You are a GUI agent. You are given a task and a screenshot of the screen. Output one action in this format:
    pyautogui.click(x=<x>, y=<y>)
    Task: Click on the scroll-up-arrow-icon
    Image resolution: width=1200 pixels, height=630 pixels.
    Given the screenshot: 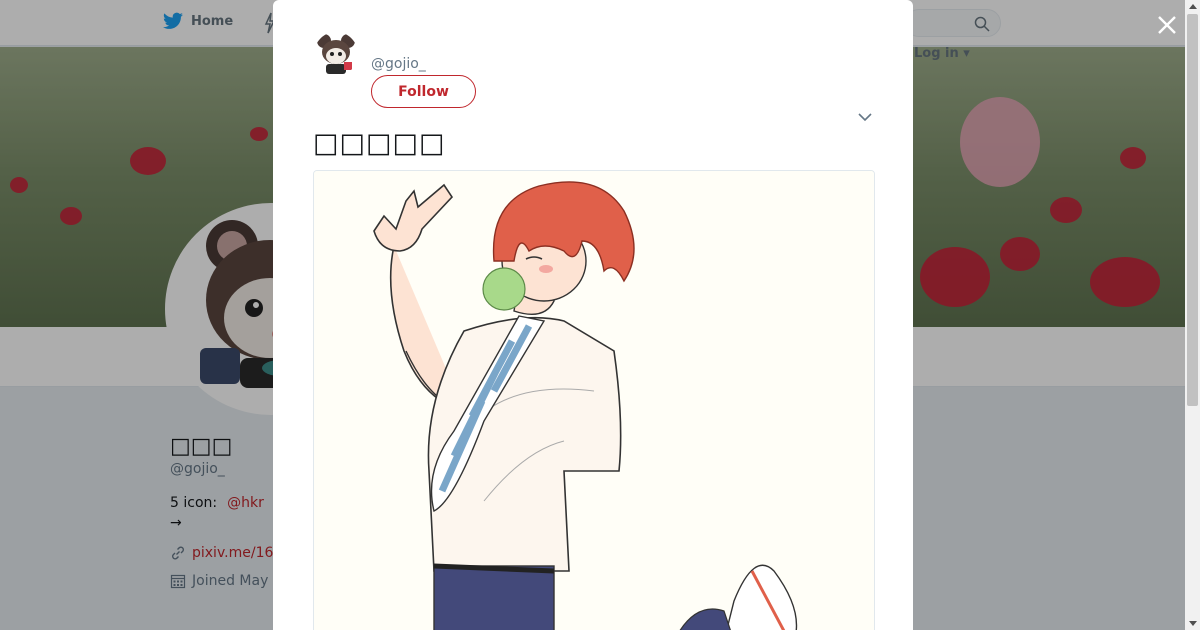 What is the action you would take?
    pyautogui.click(x=1193, y=6)
    